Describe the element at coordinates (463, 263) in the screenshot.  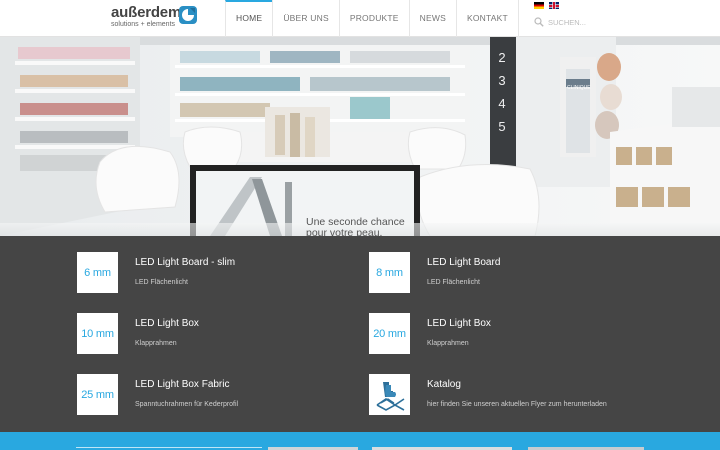
I see `product-title: LED Light Board` at that location.